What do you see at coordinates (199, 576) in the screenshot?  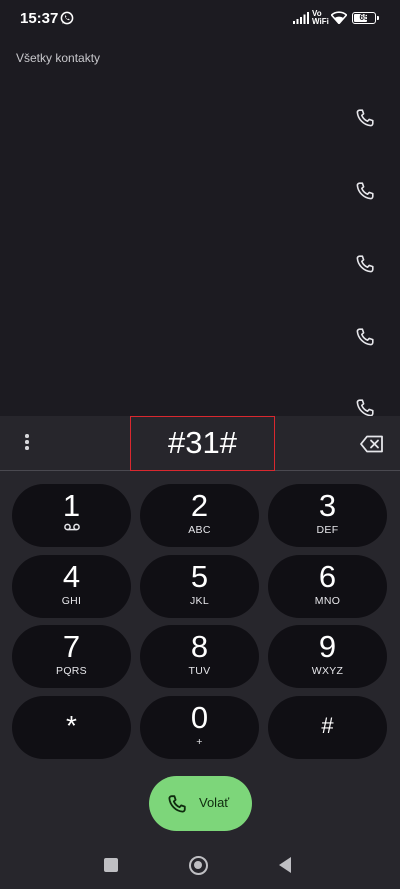 I see `key-digit: 5` at bounding box center [199, 576].